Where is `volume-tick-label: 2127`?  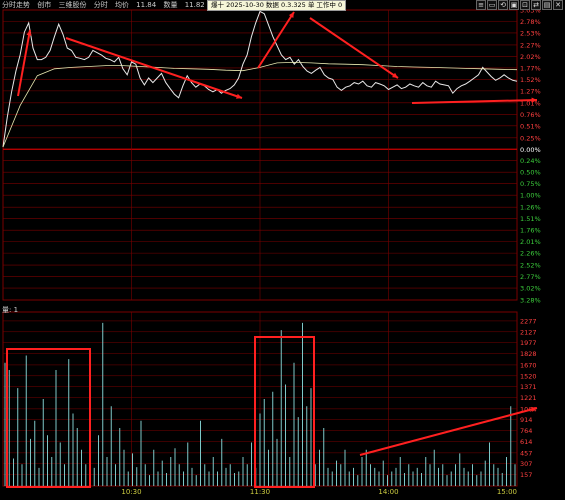 volume-tick-label: 2127 is located at coordinates (528, 332).